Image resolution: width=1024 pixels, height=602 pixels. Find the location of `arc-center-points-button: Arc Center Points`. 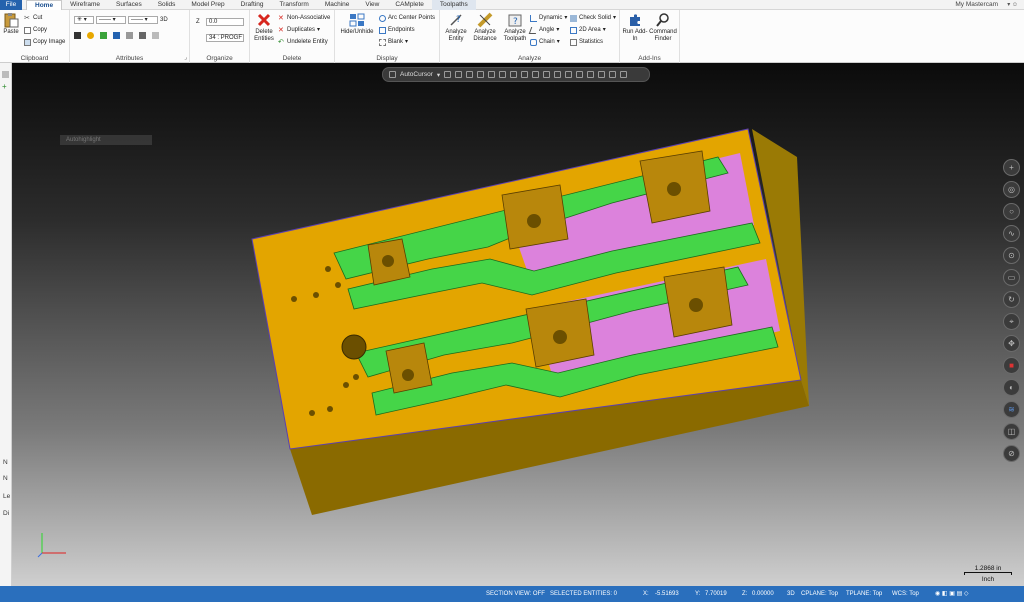

arc-center-points-button: Arc Center Points is located at coordinates (407, 18).